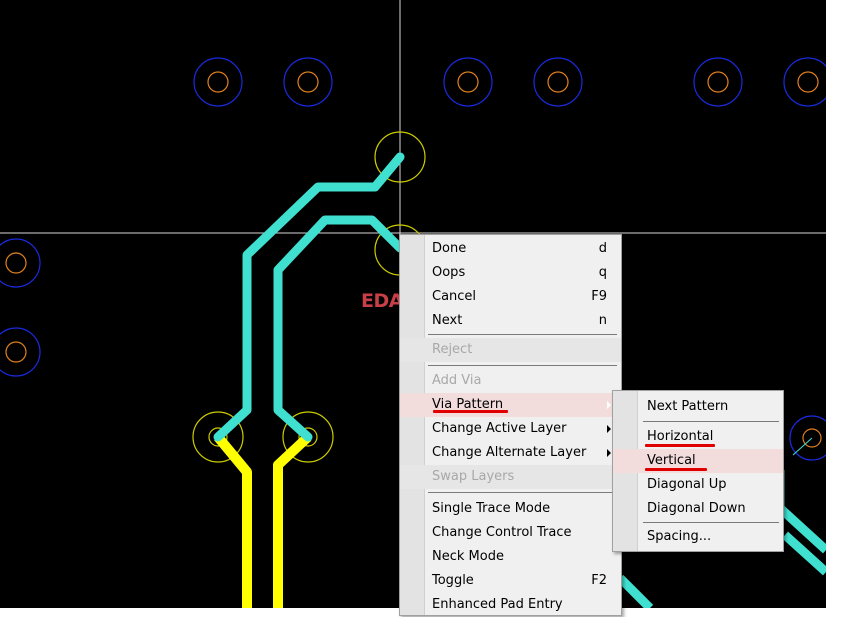  Describe the element at coordinates (457, 380) in the screenshot. I see `menu-item-label: Add Via` at that location.